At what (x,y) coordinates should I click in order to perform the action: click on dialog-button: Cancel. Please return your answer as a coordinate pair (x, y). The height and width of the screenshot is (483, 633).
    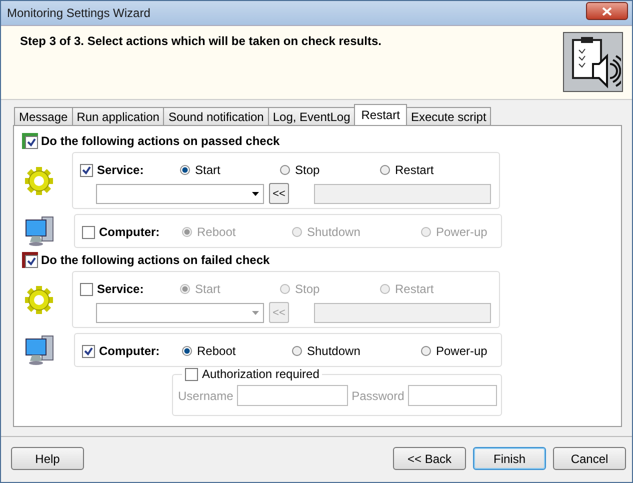
    Looking at the image, I should click on (589, 458).